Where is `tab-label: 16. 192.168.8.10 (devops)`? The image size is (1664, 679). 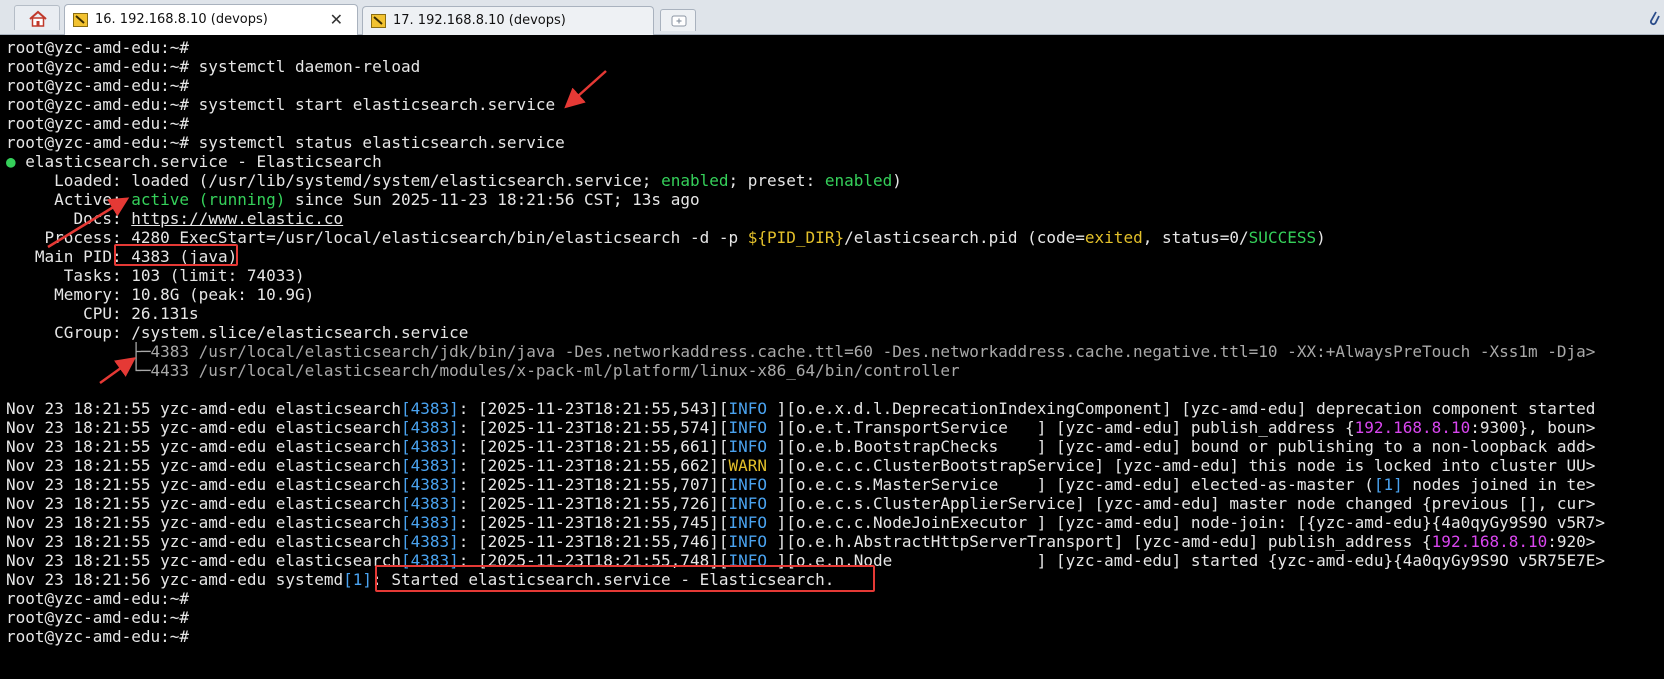
tab-label: 16. 192.168.8.10 (devops) is located at coordinates (181, 19).